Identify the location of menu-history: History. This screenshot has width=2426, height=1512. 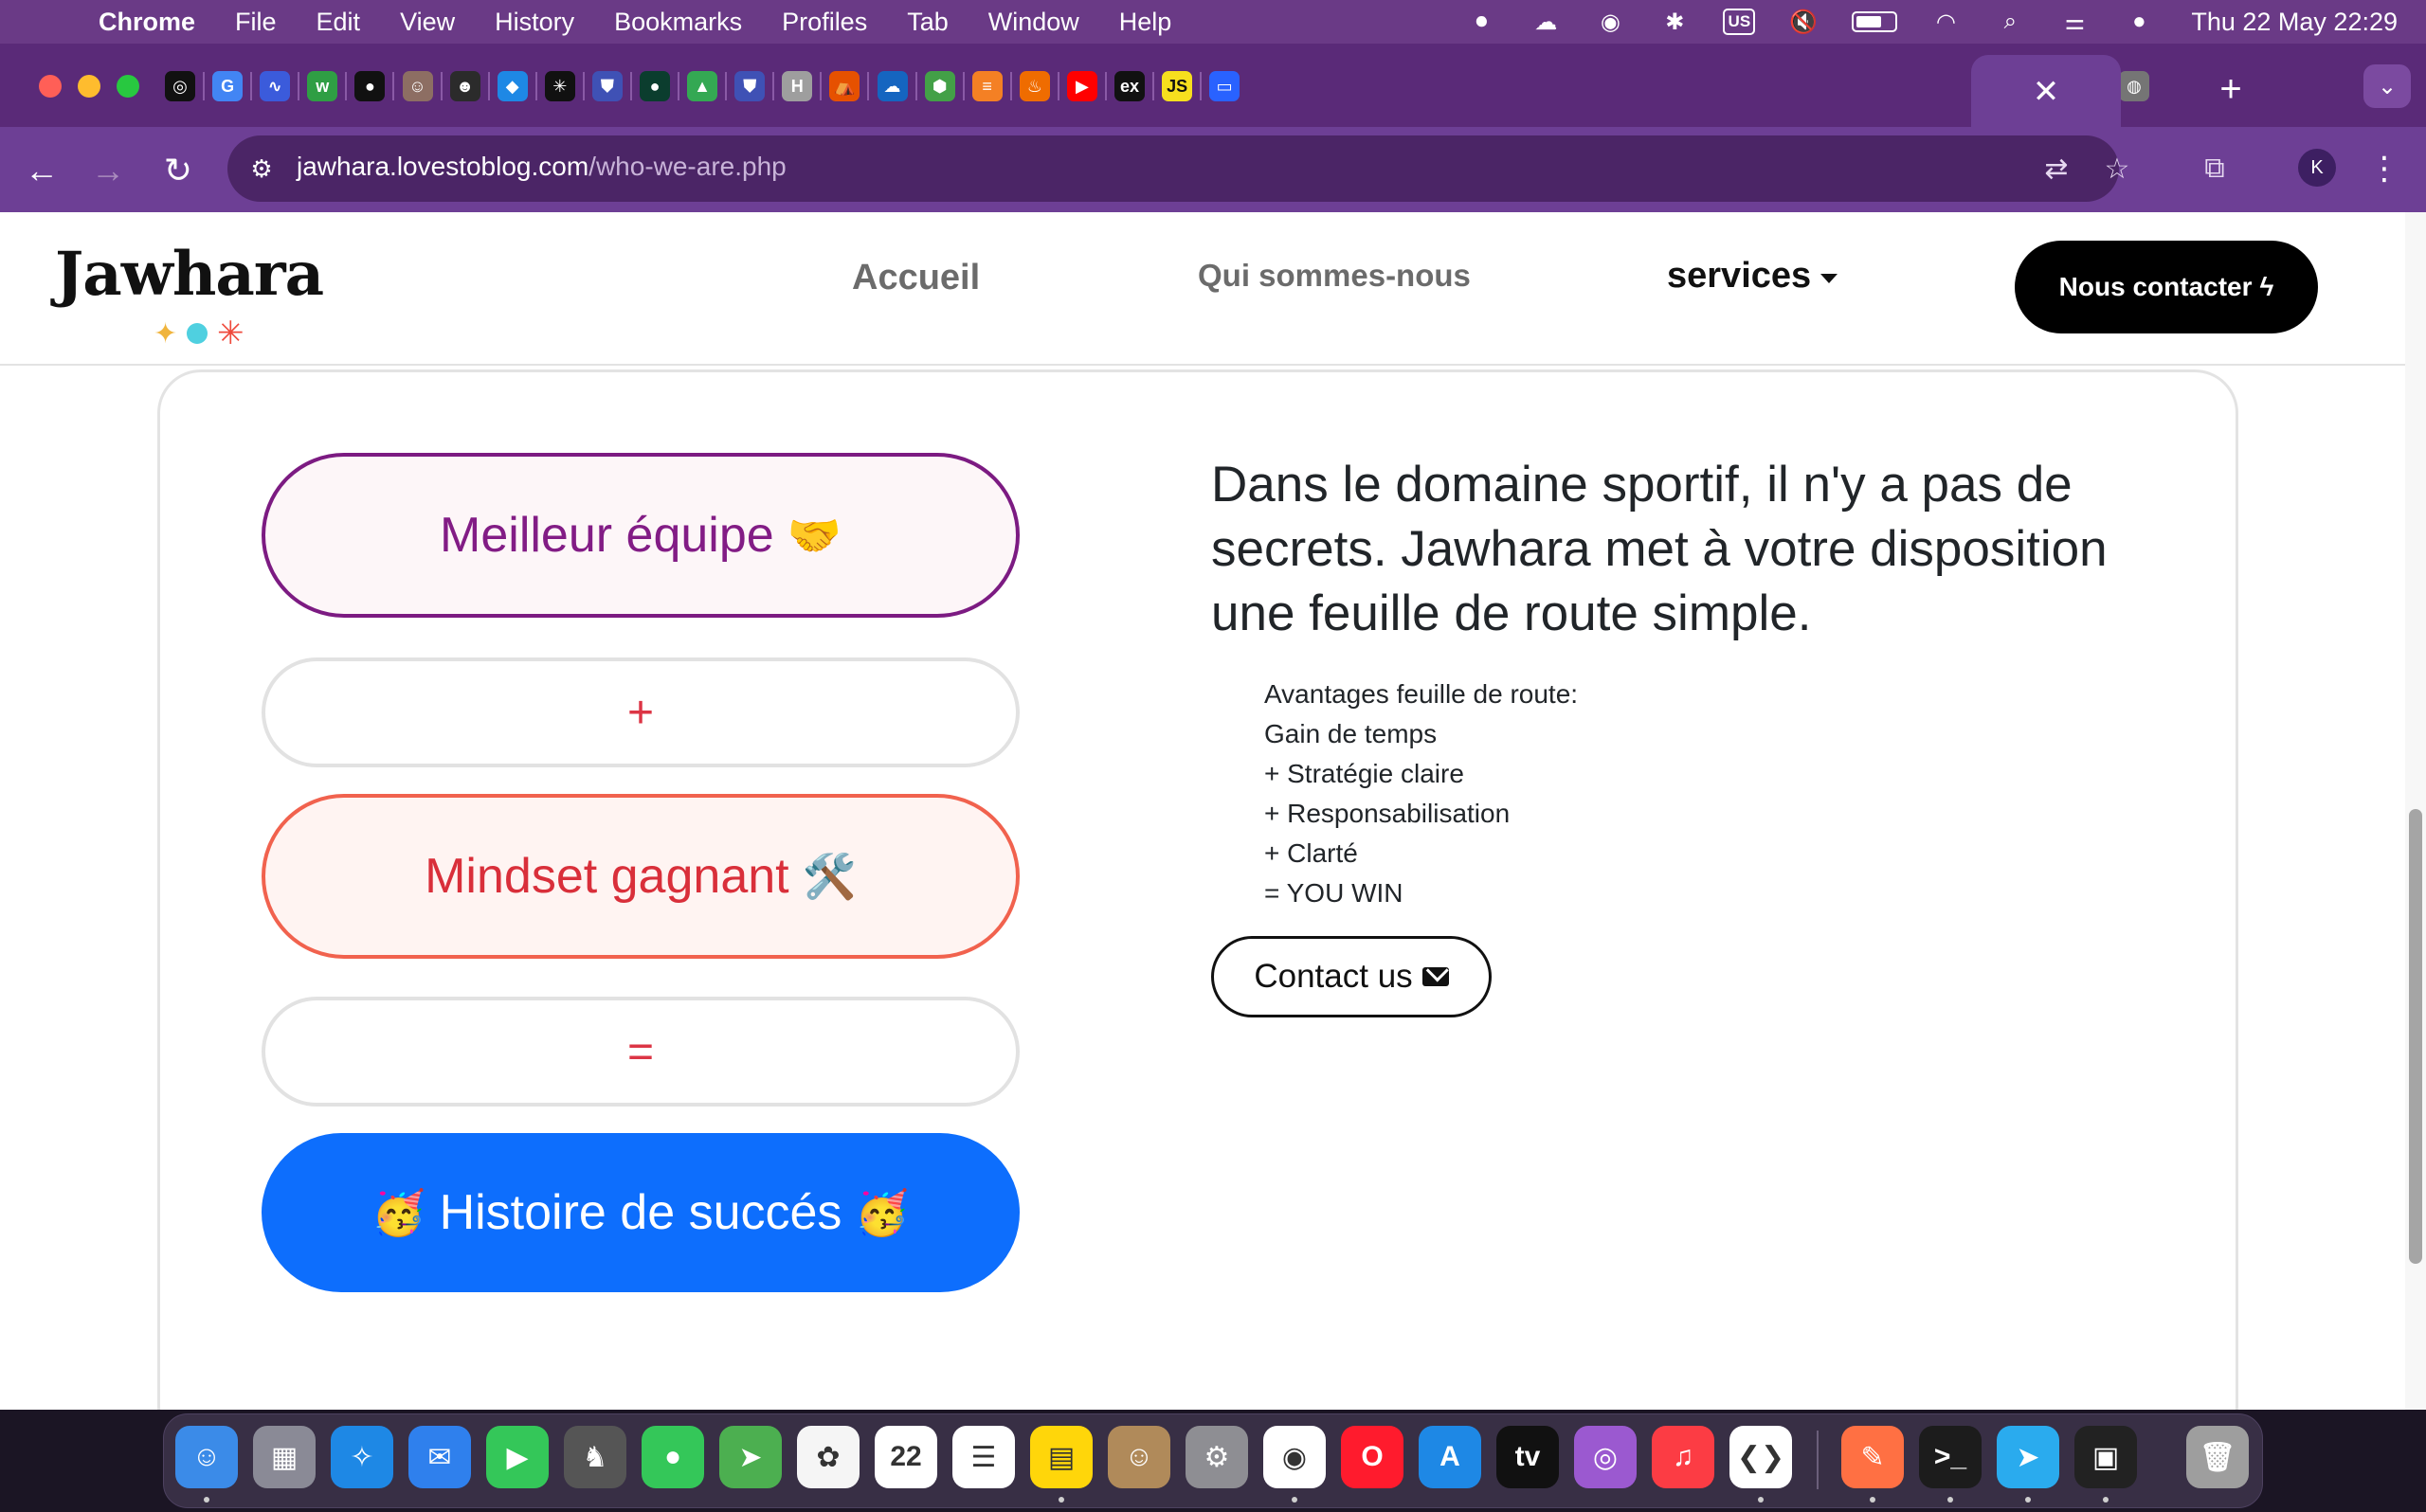
(534, 22).